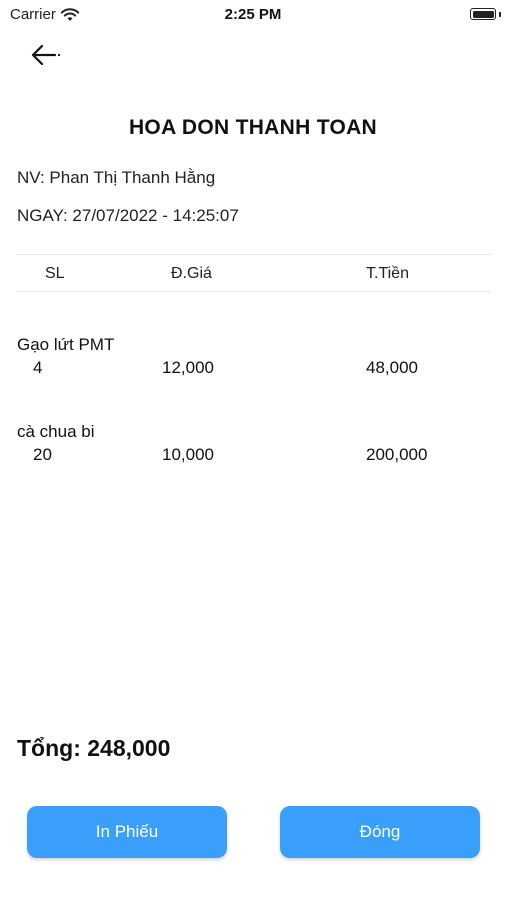 Image resolution: width=506 pixels, height=900 pixels. Describe the element at coordinates (500, 14) in the screenshot. I see `battery-cap` at that location.